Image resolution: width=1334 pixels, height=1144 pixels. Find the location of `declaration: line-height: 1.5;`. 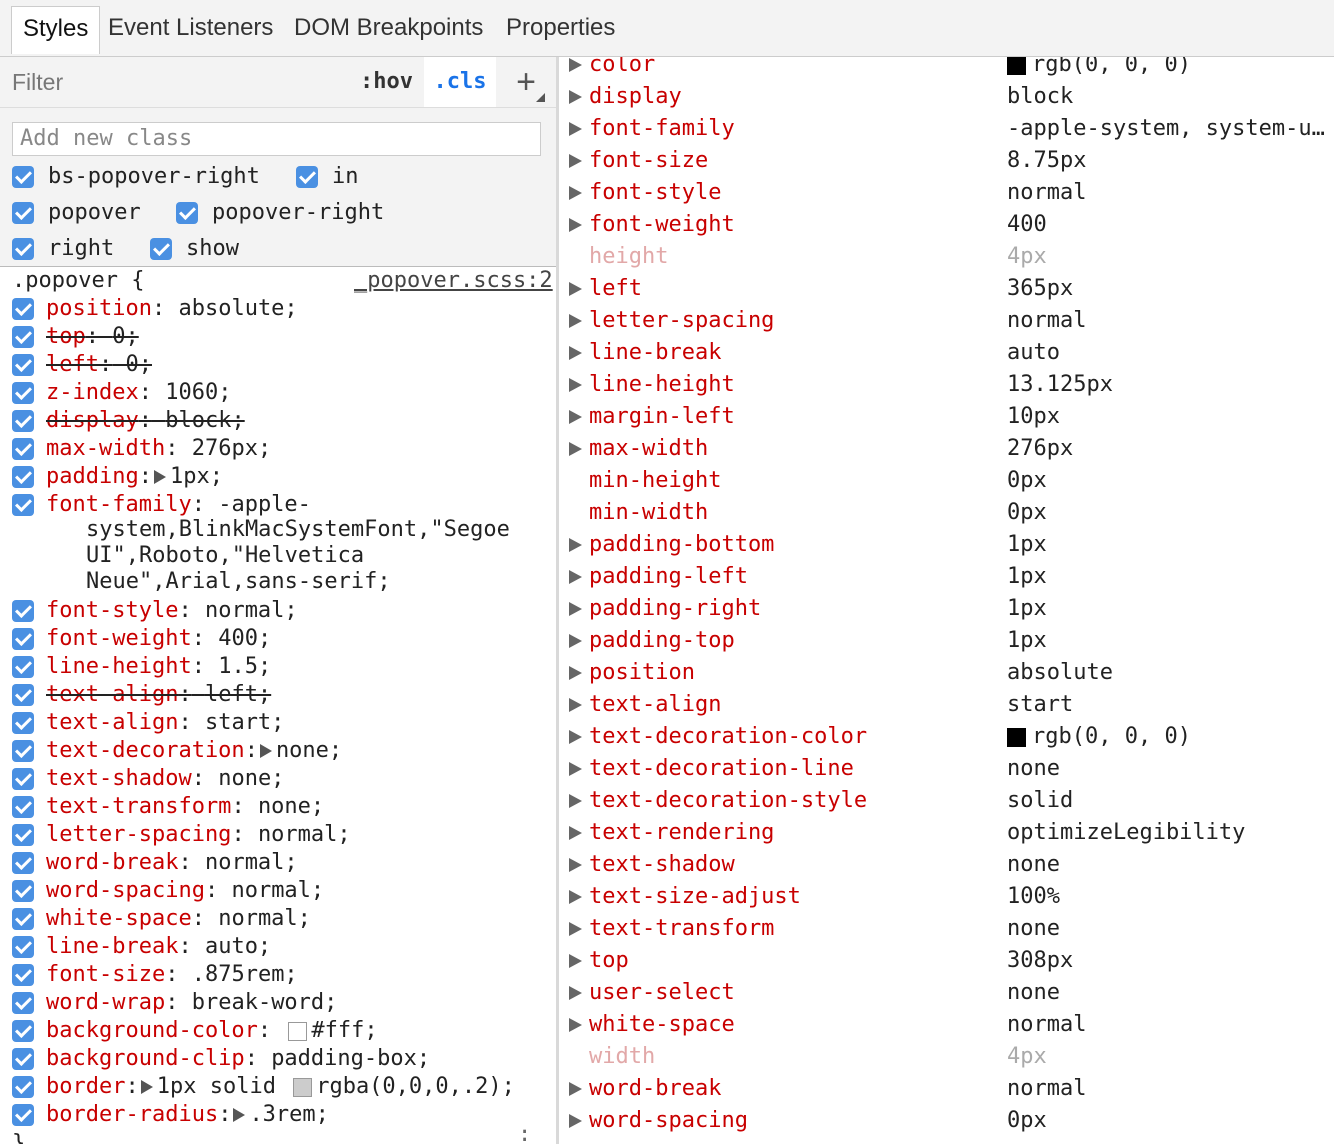

declaration: line-height: 1.5; is located at coordinates (158, 667).